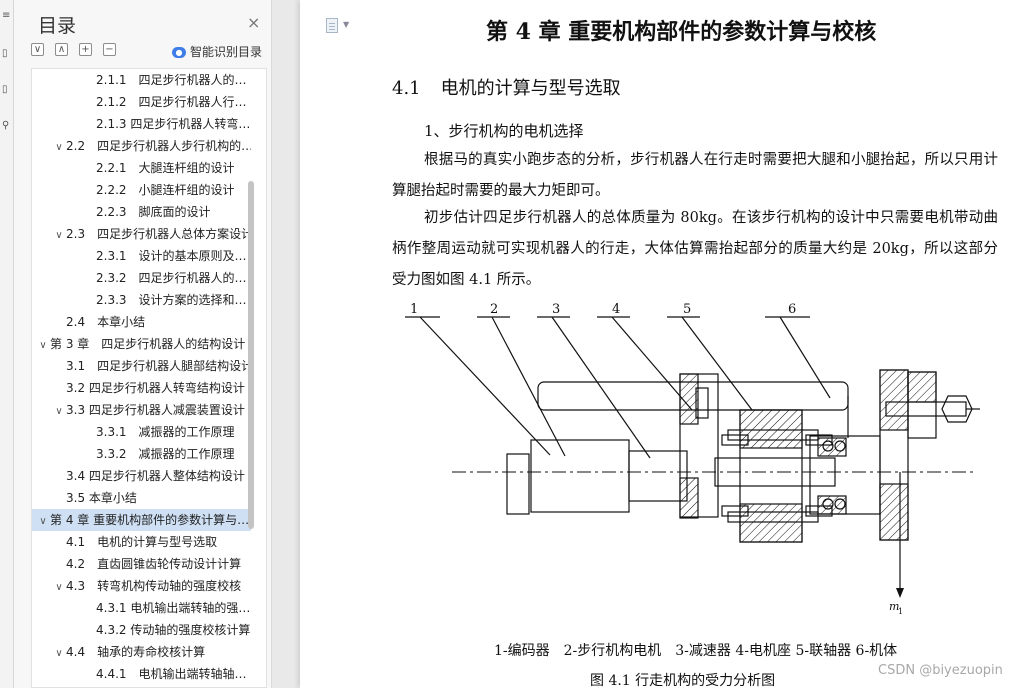  What do you see at coordinates (7, 126) in the screenshot?
I see `search-icon: ⚲` at bounding box center [7, 126].